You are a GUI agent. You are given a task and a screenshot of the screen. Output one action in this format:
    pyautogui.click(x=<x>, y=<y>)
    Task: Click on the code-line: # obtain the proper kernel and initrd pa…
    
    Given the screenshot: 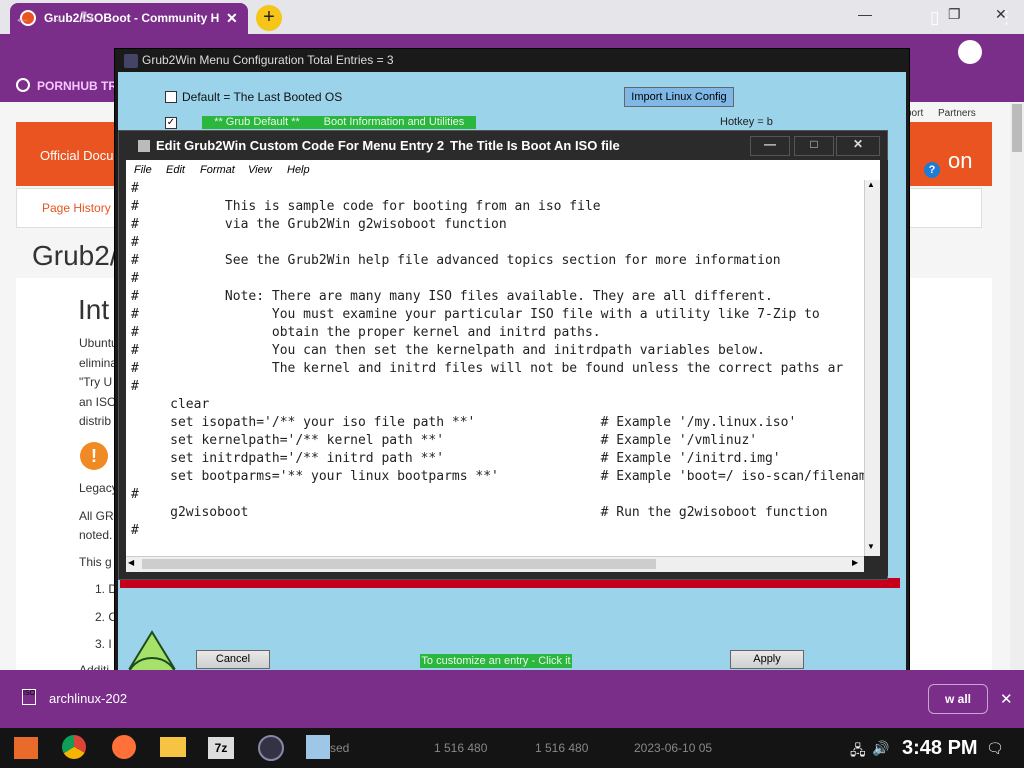 What is the action you would take?
    pyautogui.click(x=497, y=333)
    